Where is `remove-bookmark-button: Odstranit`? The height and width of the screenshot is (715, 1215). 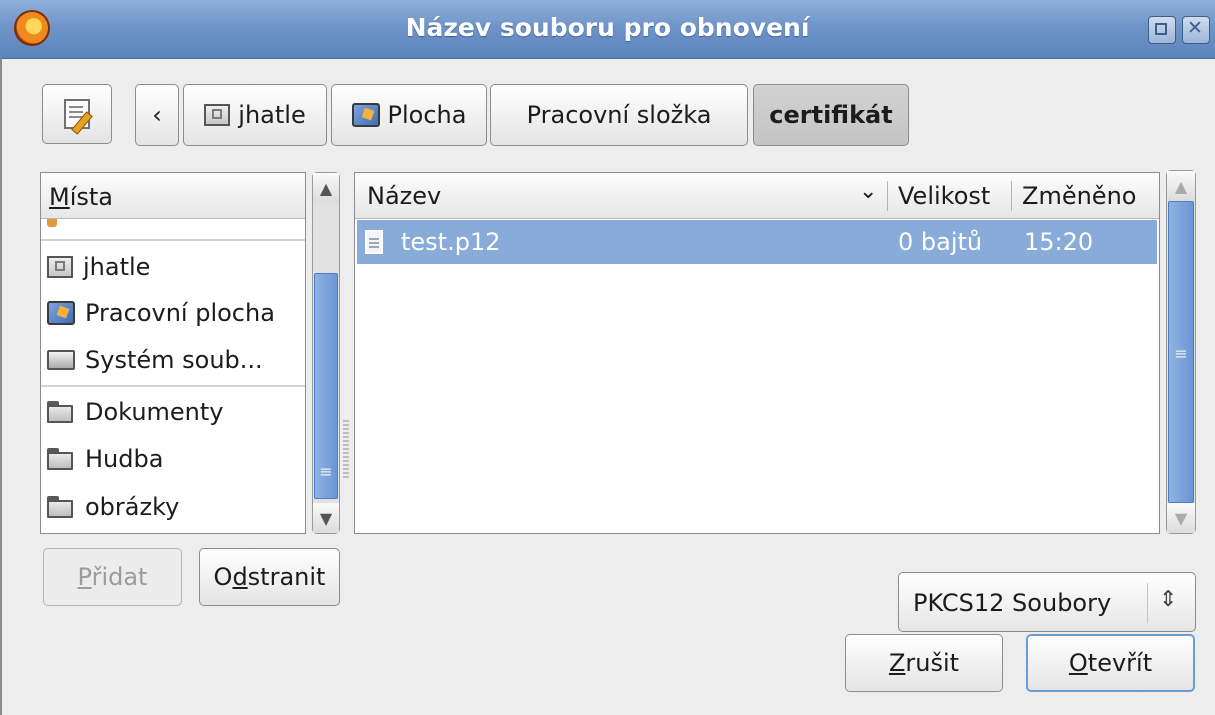
remove-bookmark-button: Odstranit is located at coordinates (269, 577).